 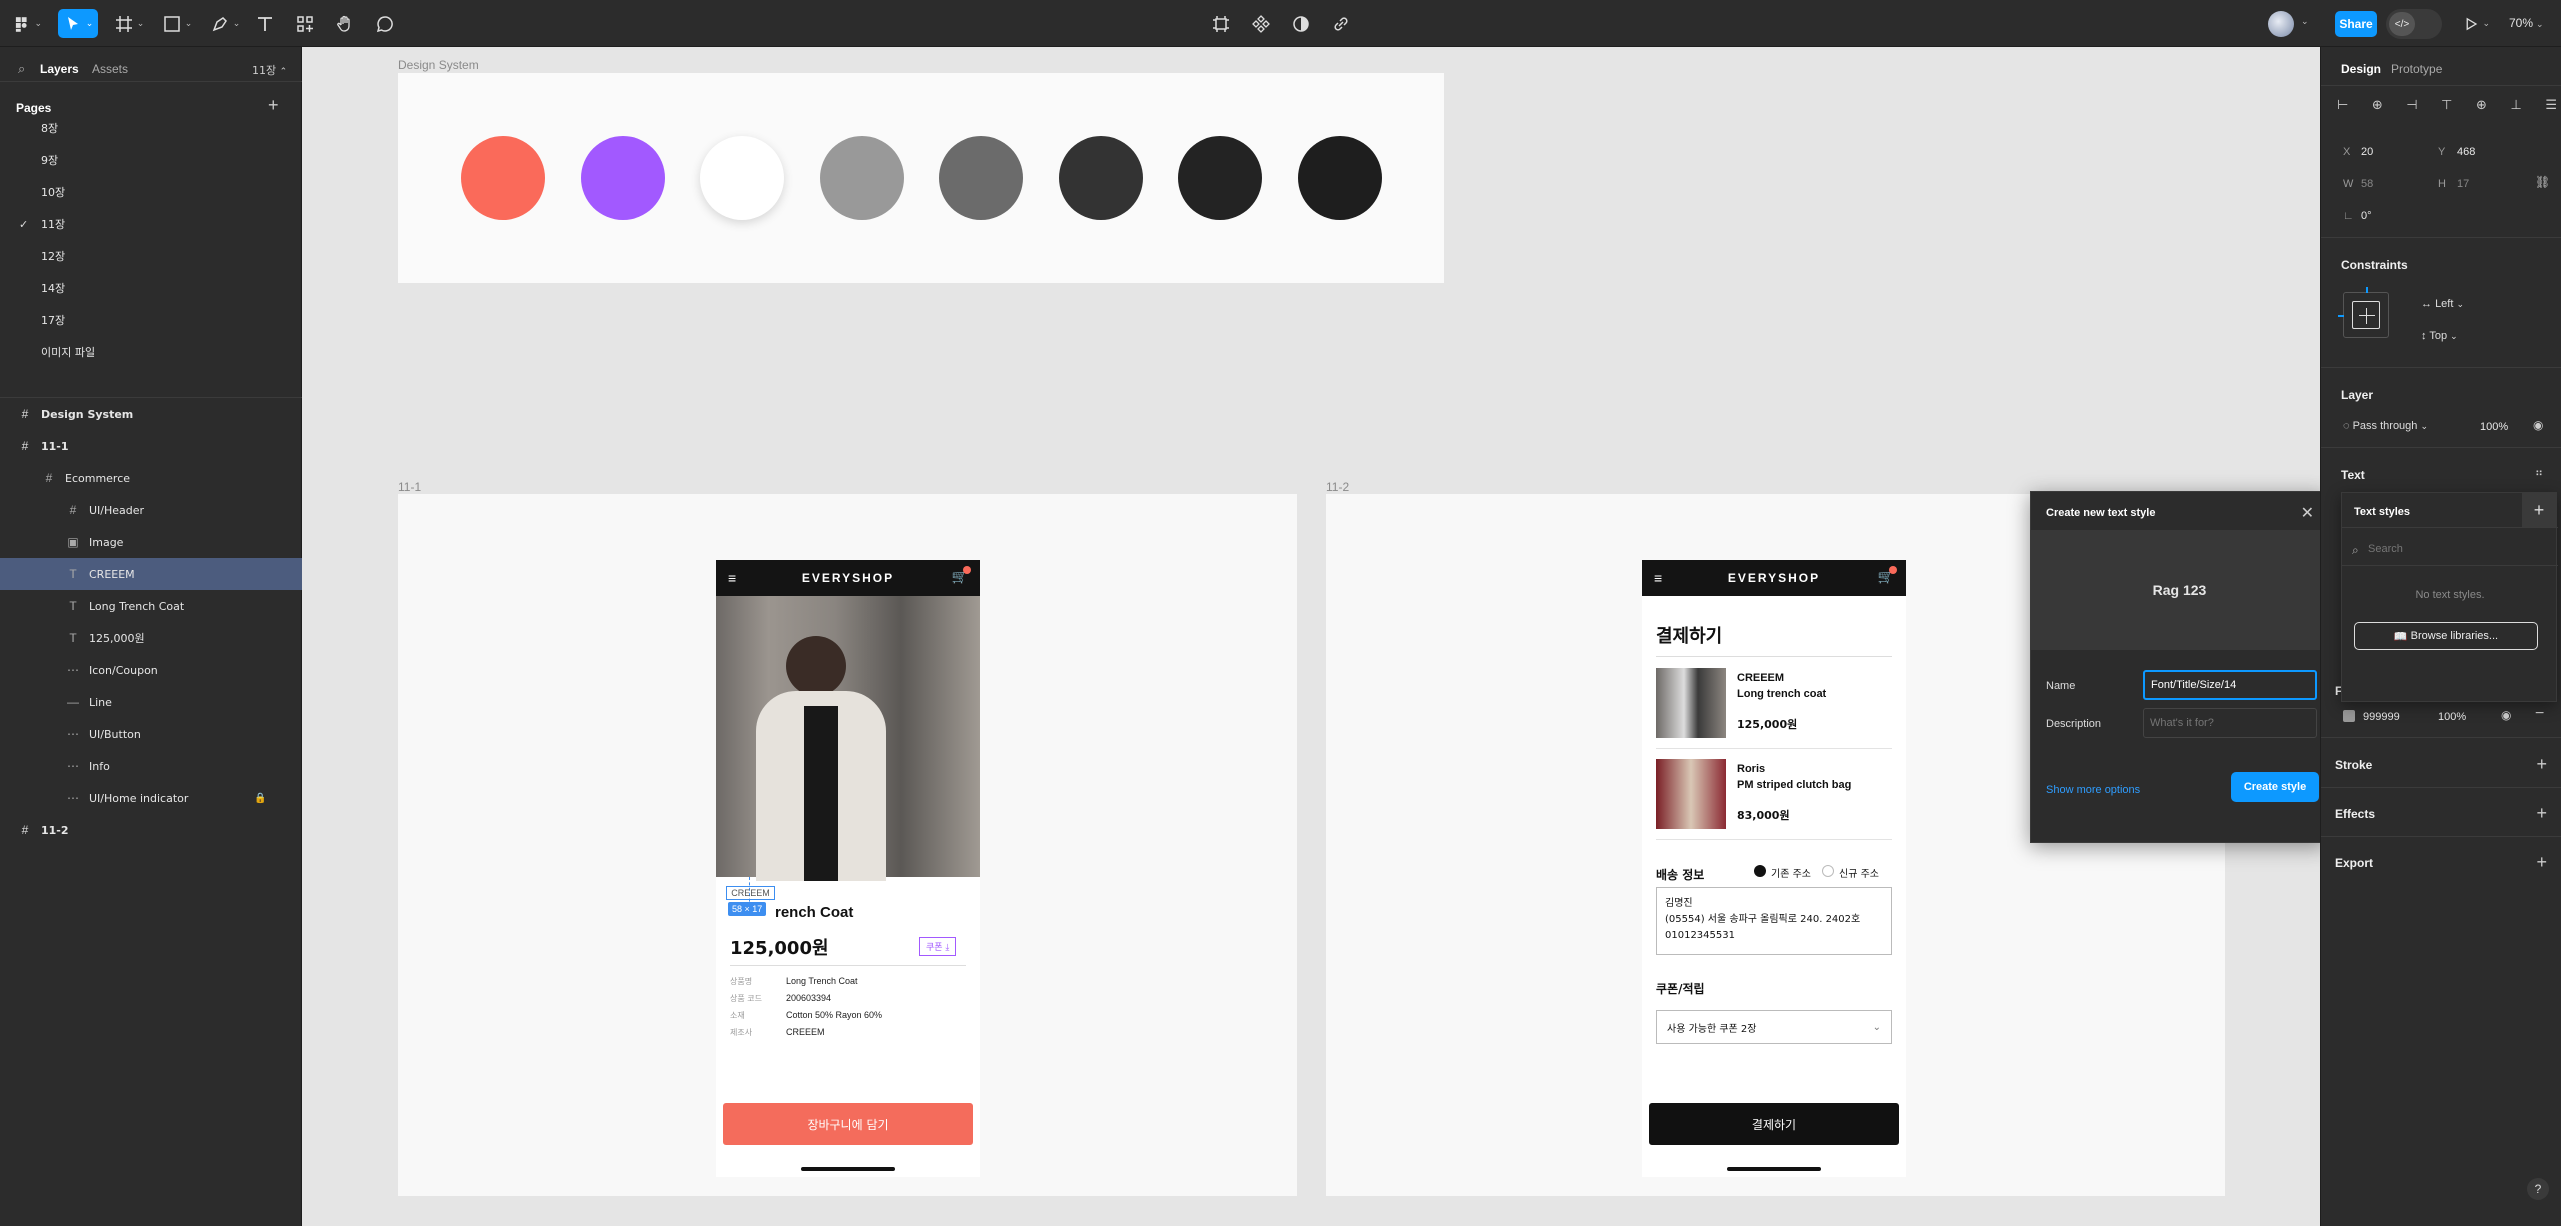 What do you see at coordinates (151, 670) in the screenshot?
I see `layer-row: ⋯ Icon/Coupon` at bounding box center [151, 670].